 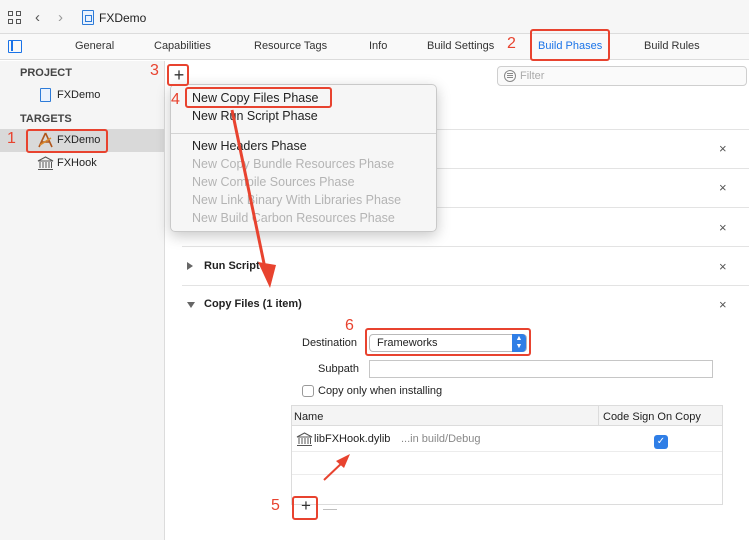 What do you see at coordinates (374, 17) in the screenshot?
I see `title-bar: ‹ › FXDemo` at bounding box center [374, 17].